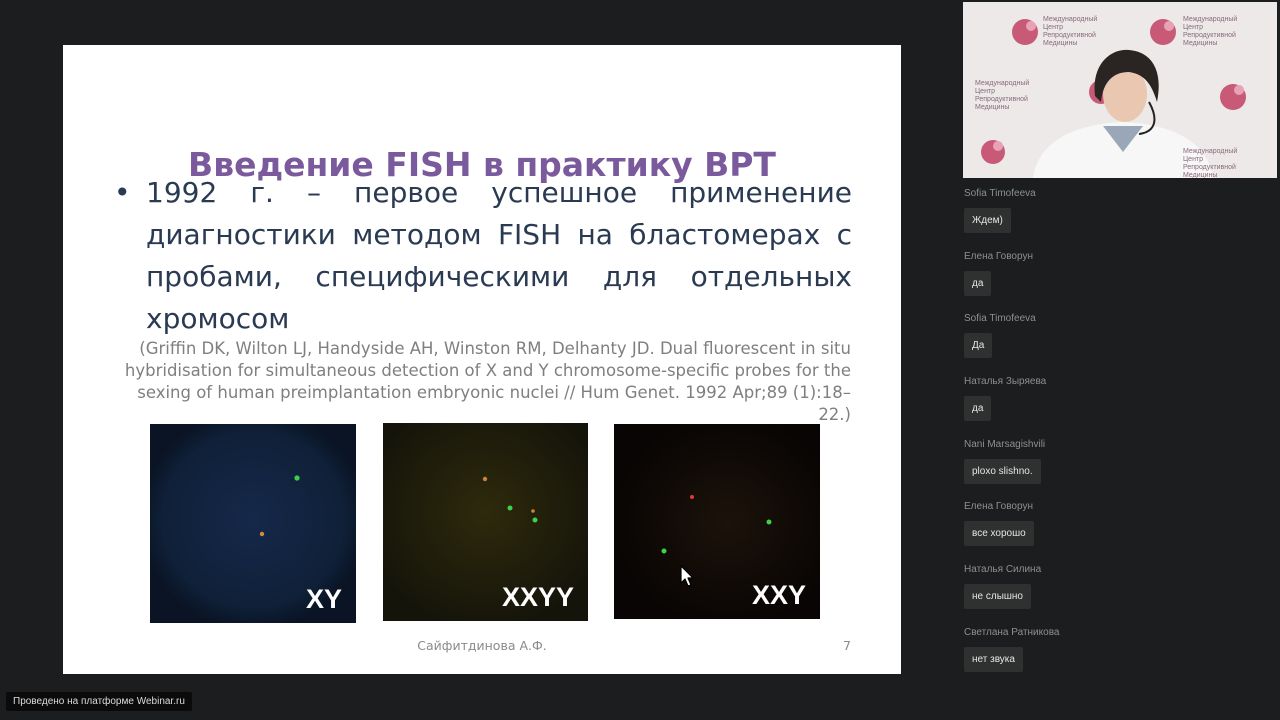 The image size is (1280, 720). Describe the element at coordinates (1005, 444) in the screenshot. I see `message-author: Nani Marsagishvili` at that location.